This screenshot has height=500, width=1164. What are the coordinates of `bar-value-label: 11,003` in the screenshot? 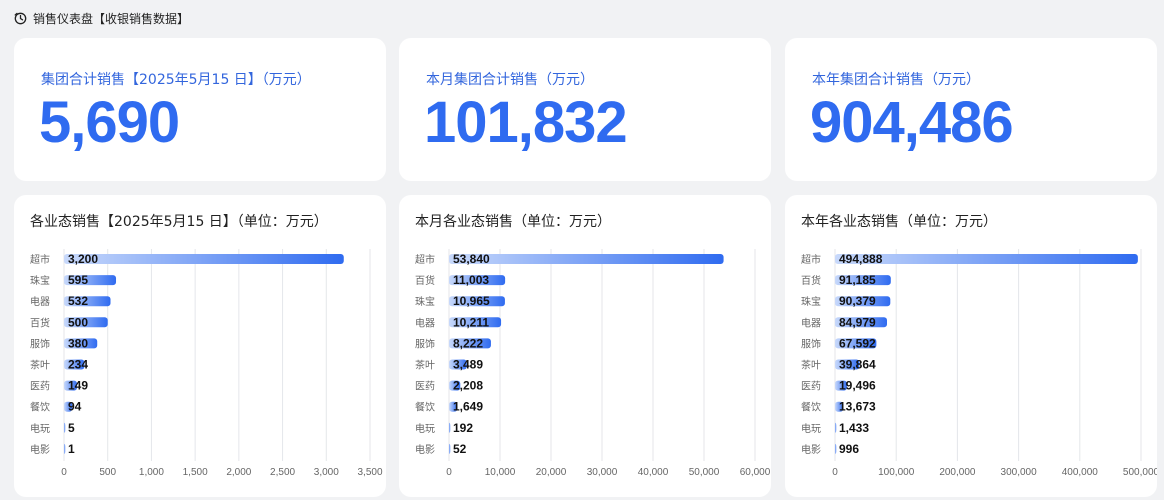 It's located at (471, 280).